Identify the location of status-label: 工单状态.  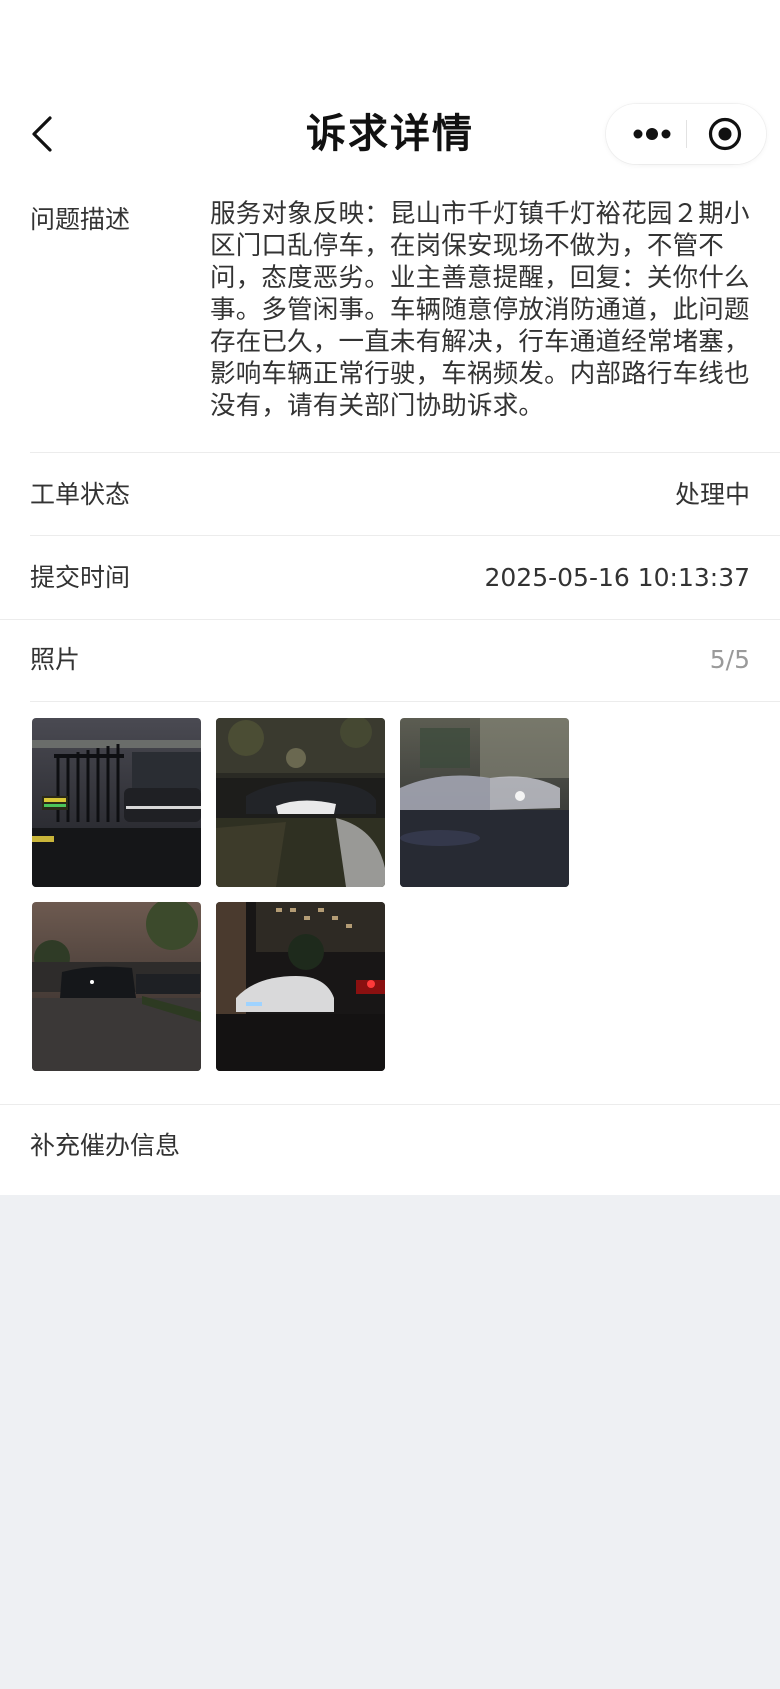
(80, 494).